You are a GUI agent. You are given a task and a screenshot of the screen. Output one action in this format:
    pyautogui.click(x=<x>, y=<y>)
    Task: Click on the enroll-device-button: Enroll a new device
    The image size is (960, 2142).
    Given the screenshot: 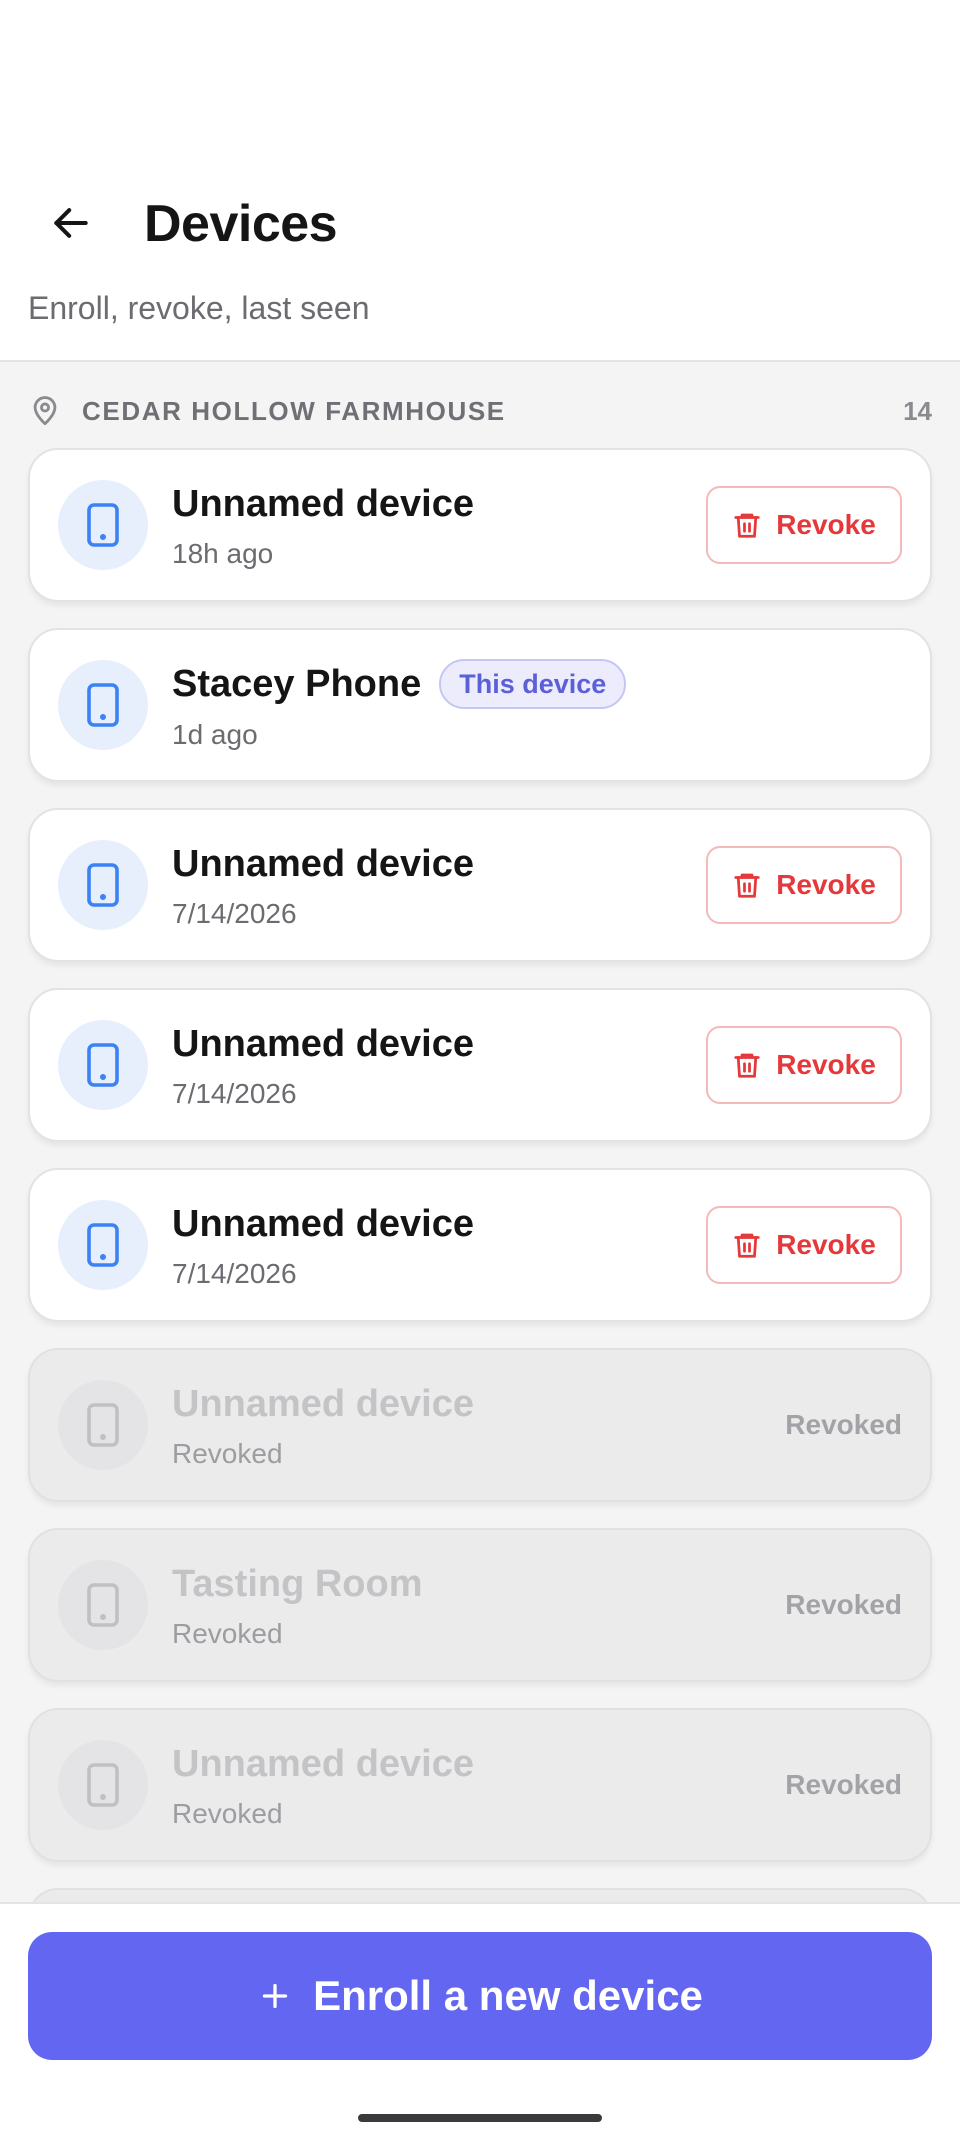 What is the action you would take?
    pyautogui.click(x=480, y=1996)
    